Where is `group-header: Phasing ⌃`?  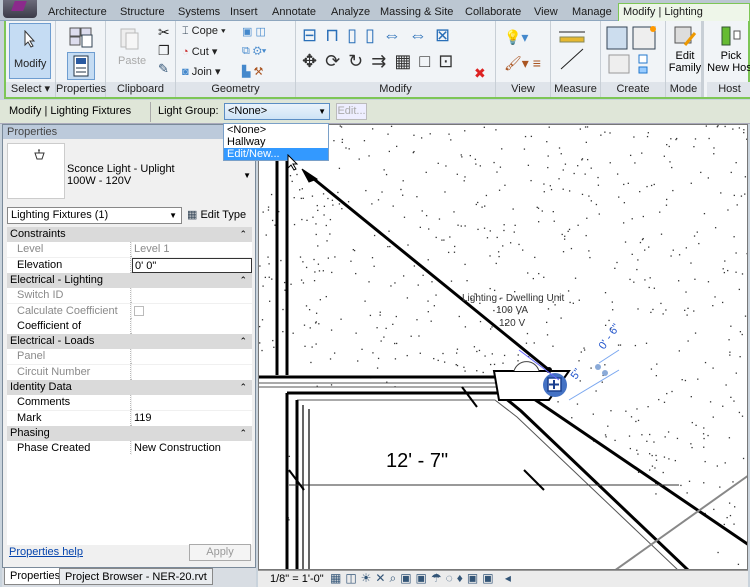 group-header: Phasing ⌃ is located at coordinates (129, 433).